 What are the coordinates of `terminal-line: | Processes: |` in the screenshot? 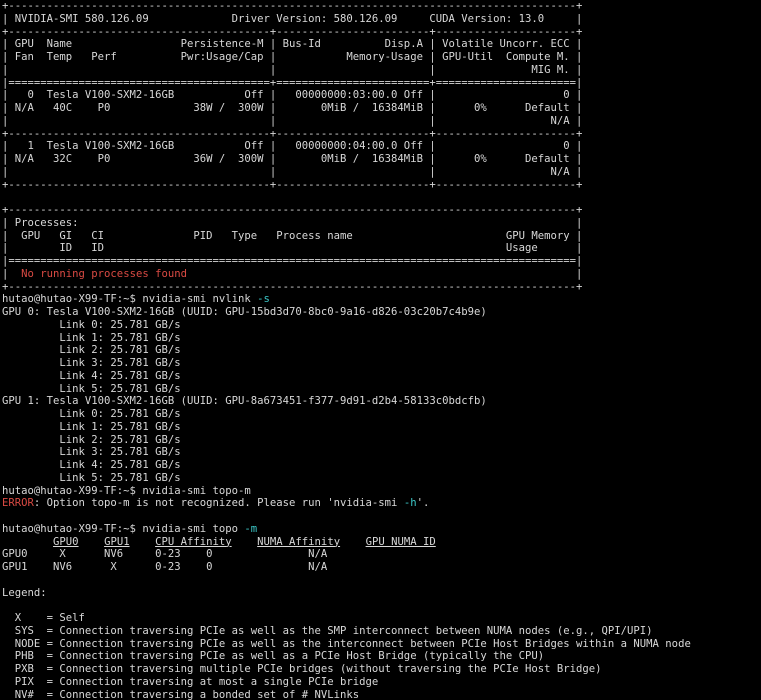 It's located at (381, 223).